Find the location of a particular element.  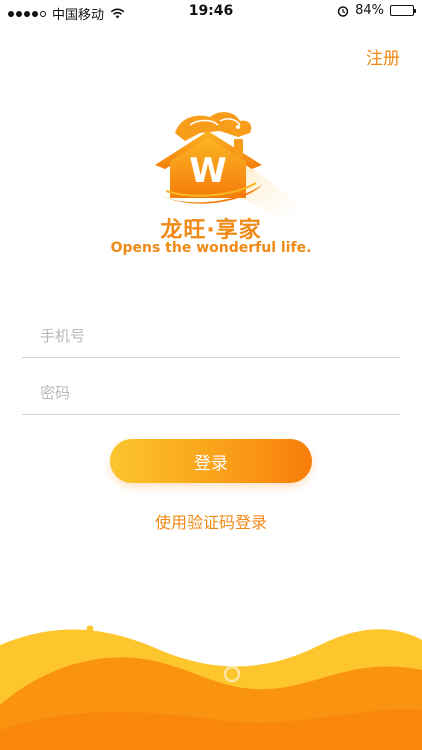

brand-slogan: Opens the wonderful life. is located at coordinates (211, 248).